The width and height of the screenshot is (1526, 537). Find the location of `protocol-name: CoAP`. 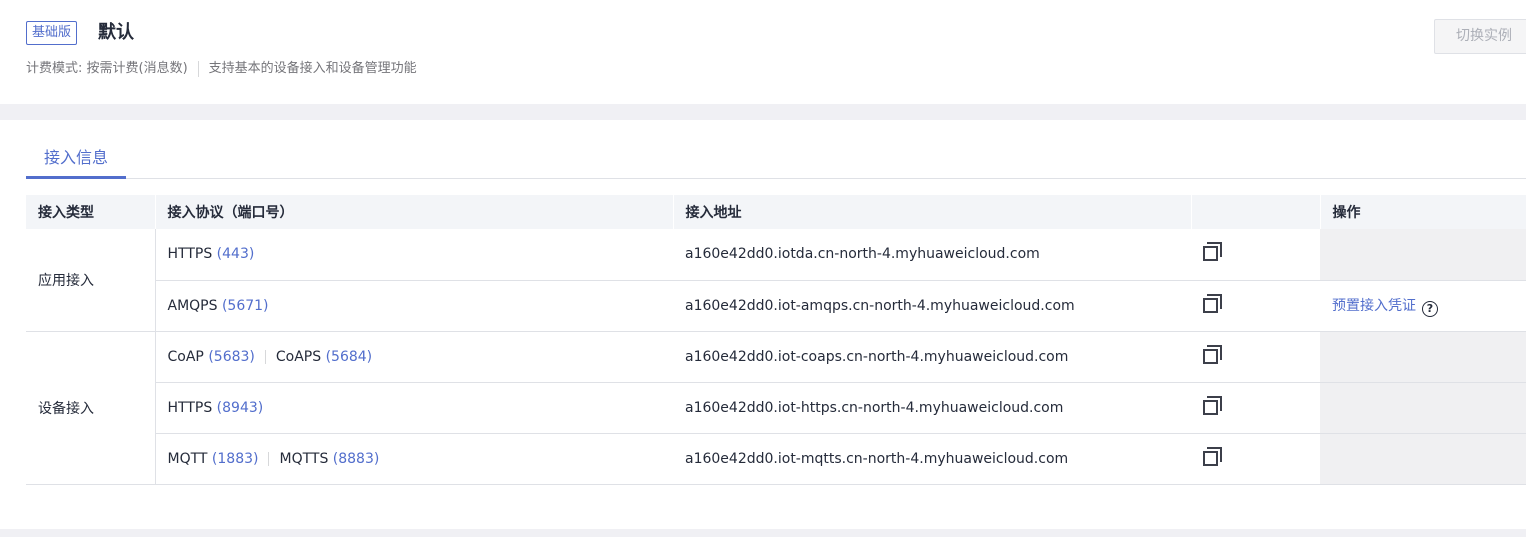

protocol-name: CoAP is located at coordinates (185, 356).